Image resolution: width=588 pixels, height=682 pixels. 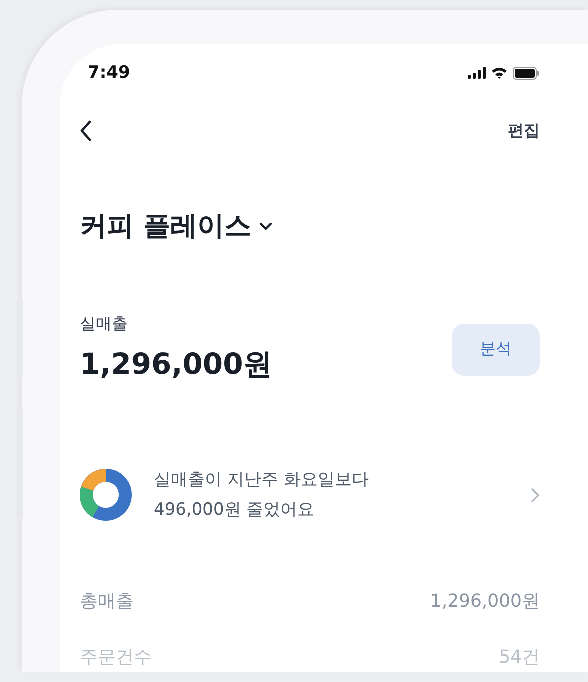 What do you see at coordinates (166, 226) in the screenshot?
I see `store-name: 커피 플레이스` at bounding box center [166, 226].